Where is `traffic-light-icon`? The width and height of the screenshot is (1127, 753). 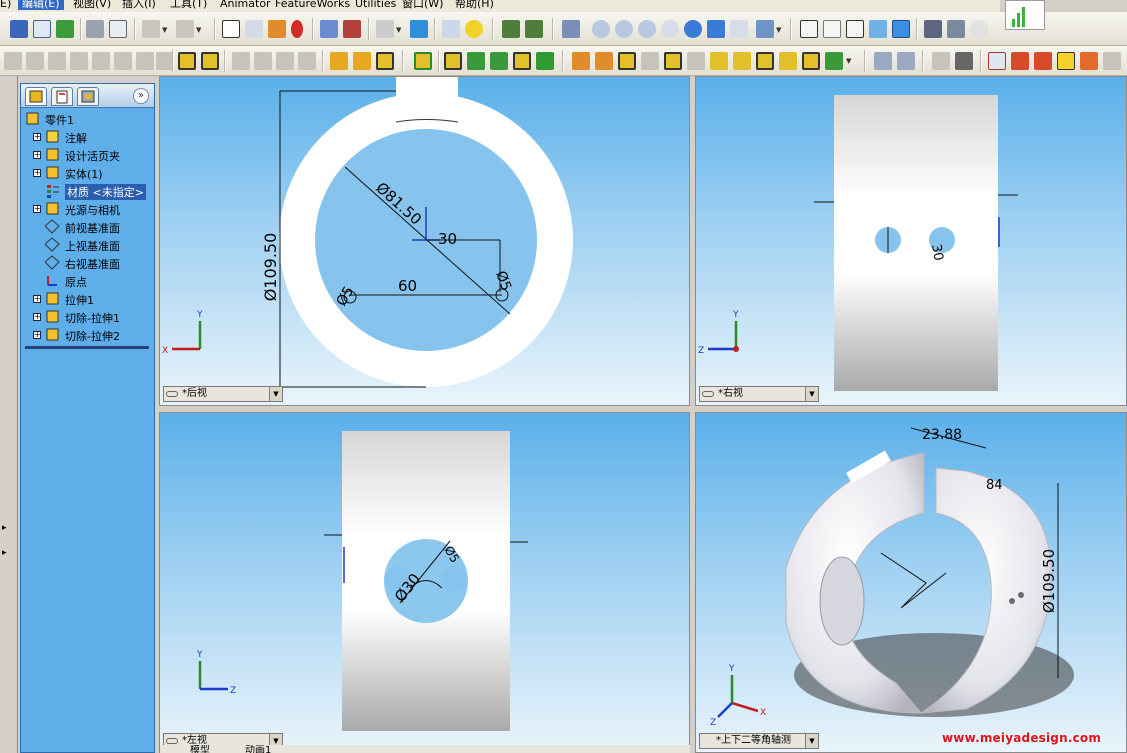 traffic-light-icon is located at coordinates (297, 29).